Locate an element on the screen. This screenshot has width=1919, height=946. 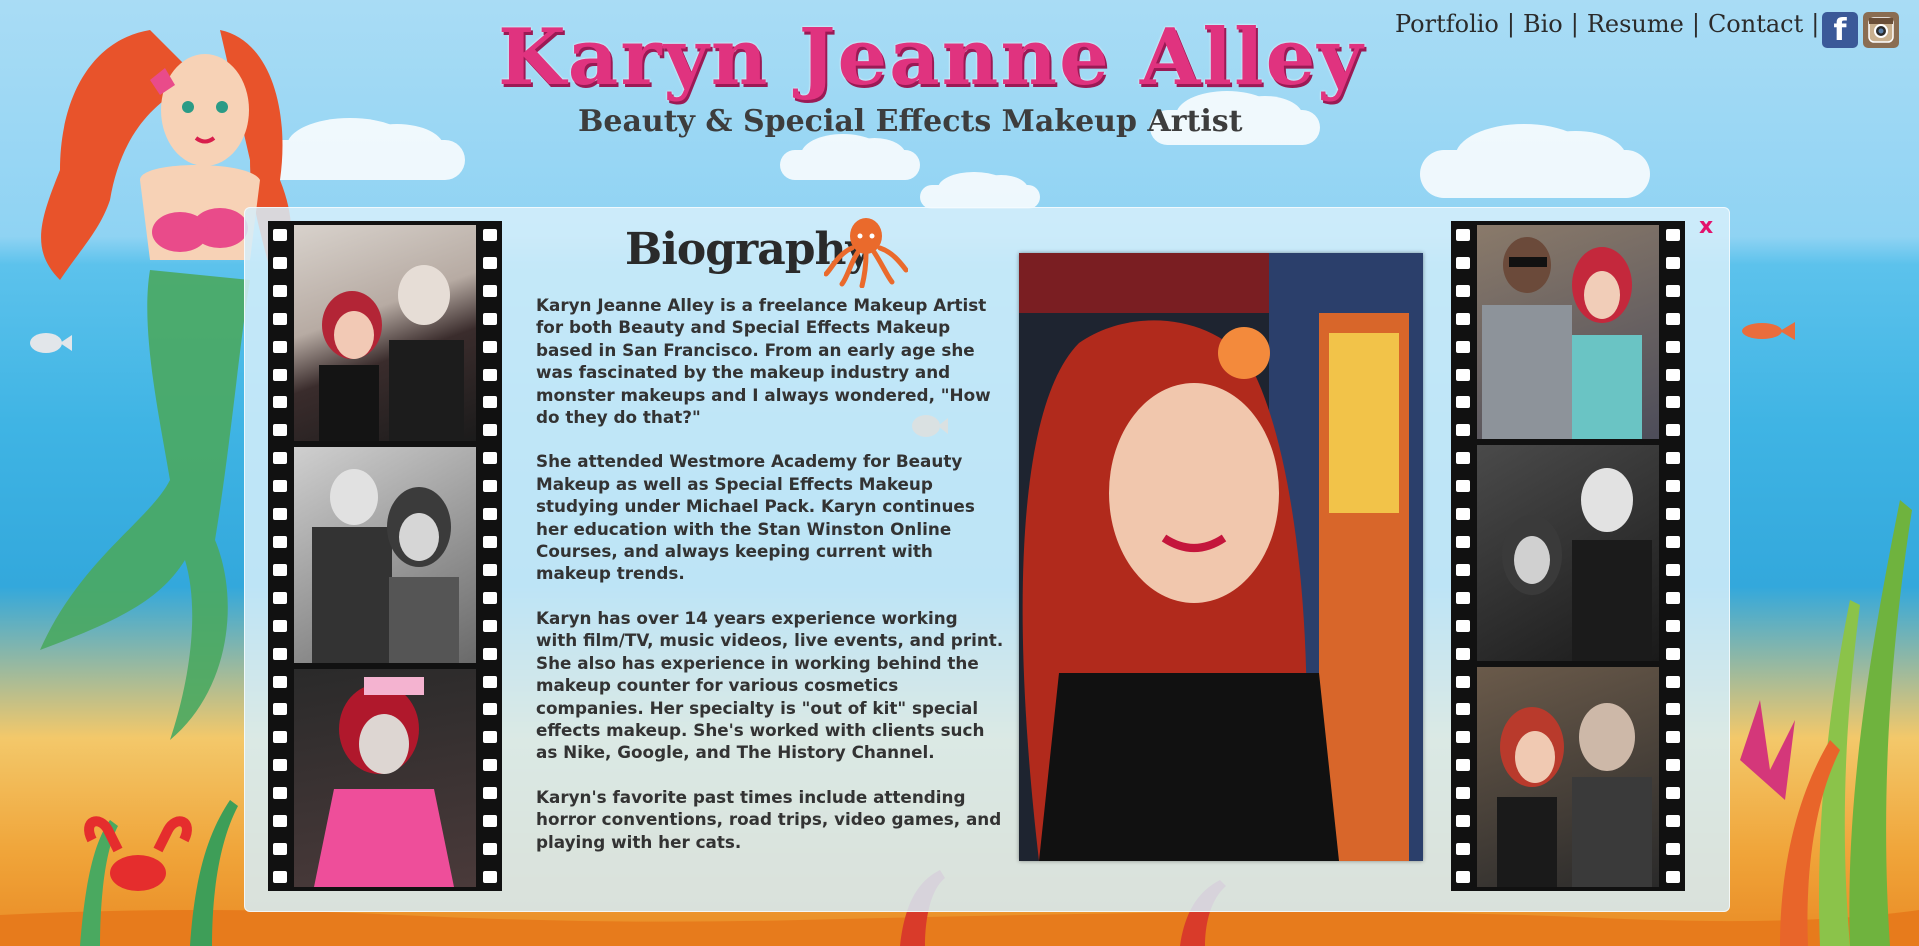
close-button: x is located at coordinates (1706, 226).